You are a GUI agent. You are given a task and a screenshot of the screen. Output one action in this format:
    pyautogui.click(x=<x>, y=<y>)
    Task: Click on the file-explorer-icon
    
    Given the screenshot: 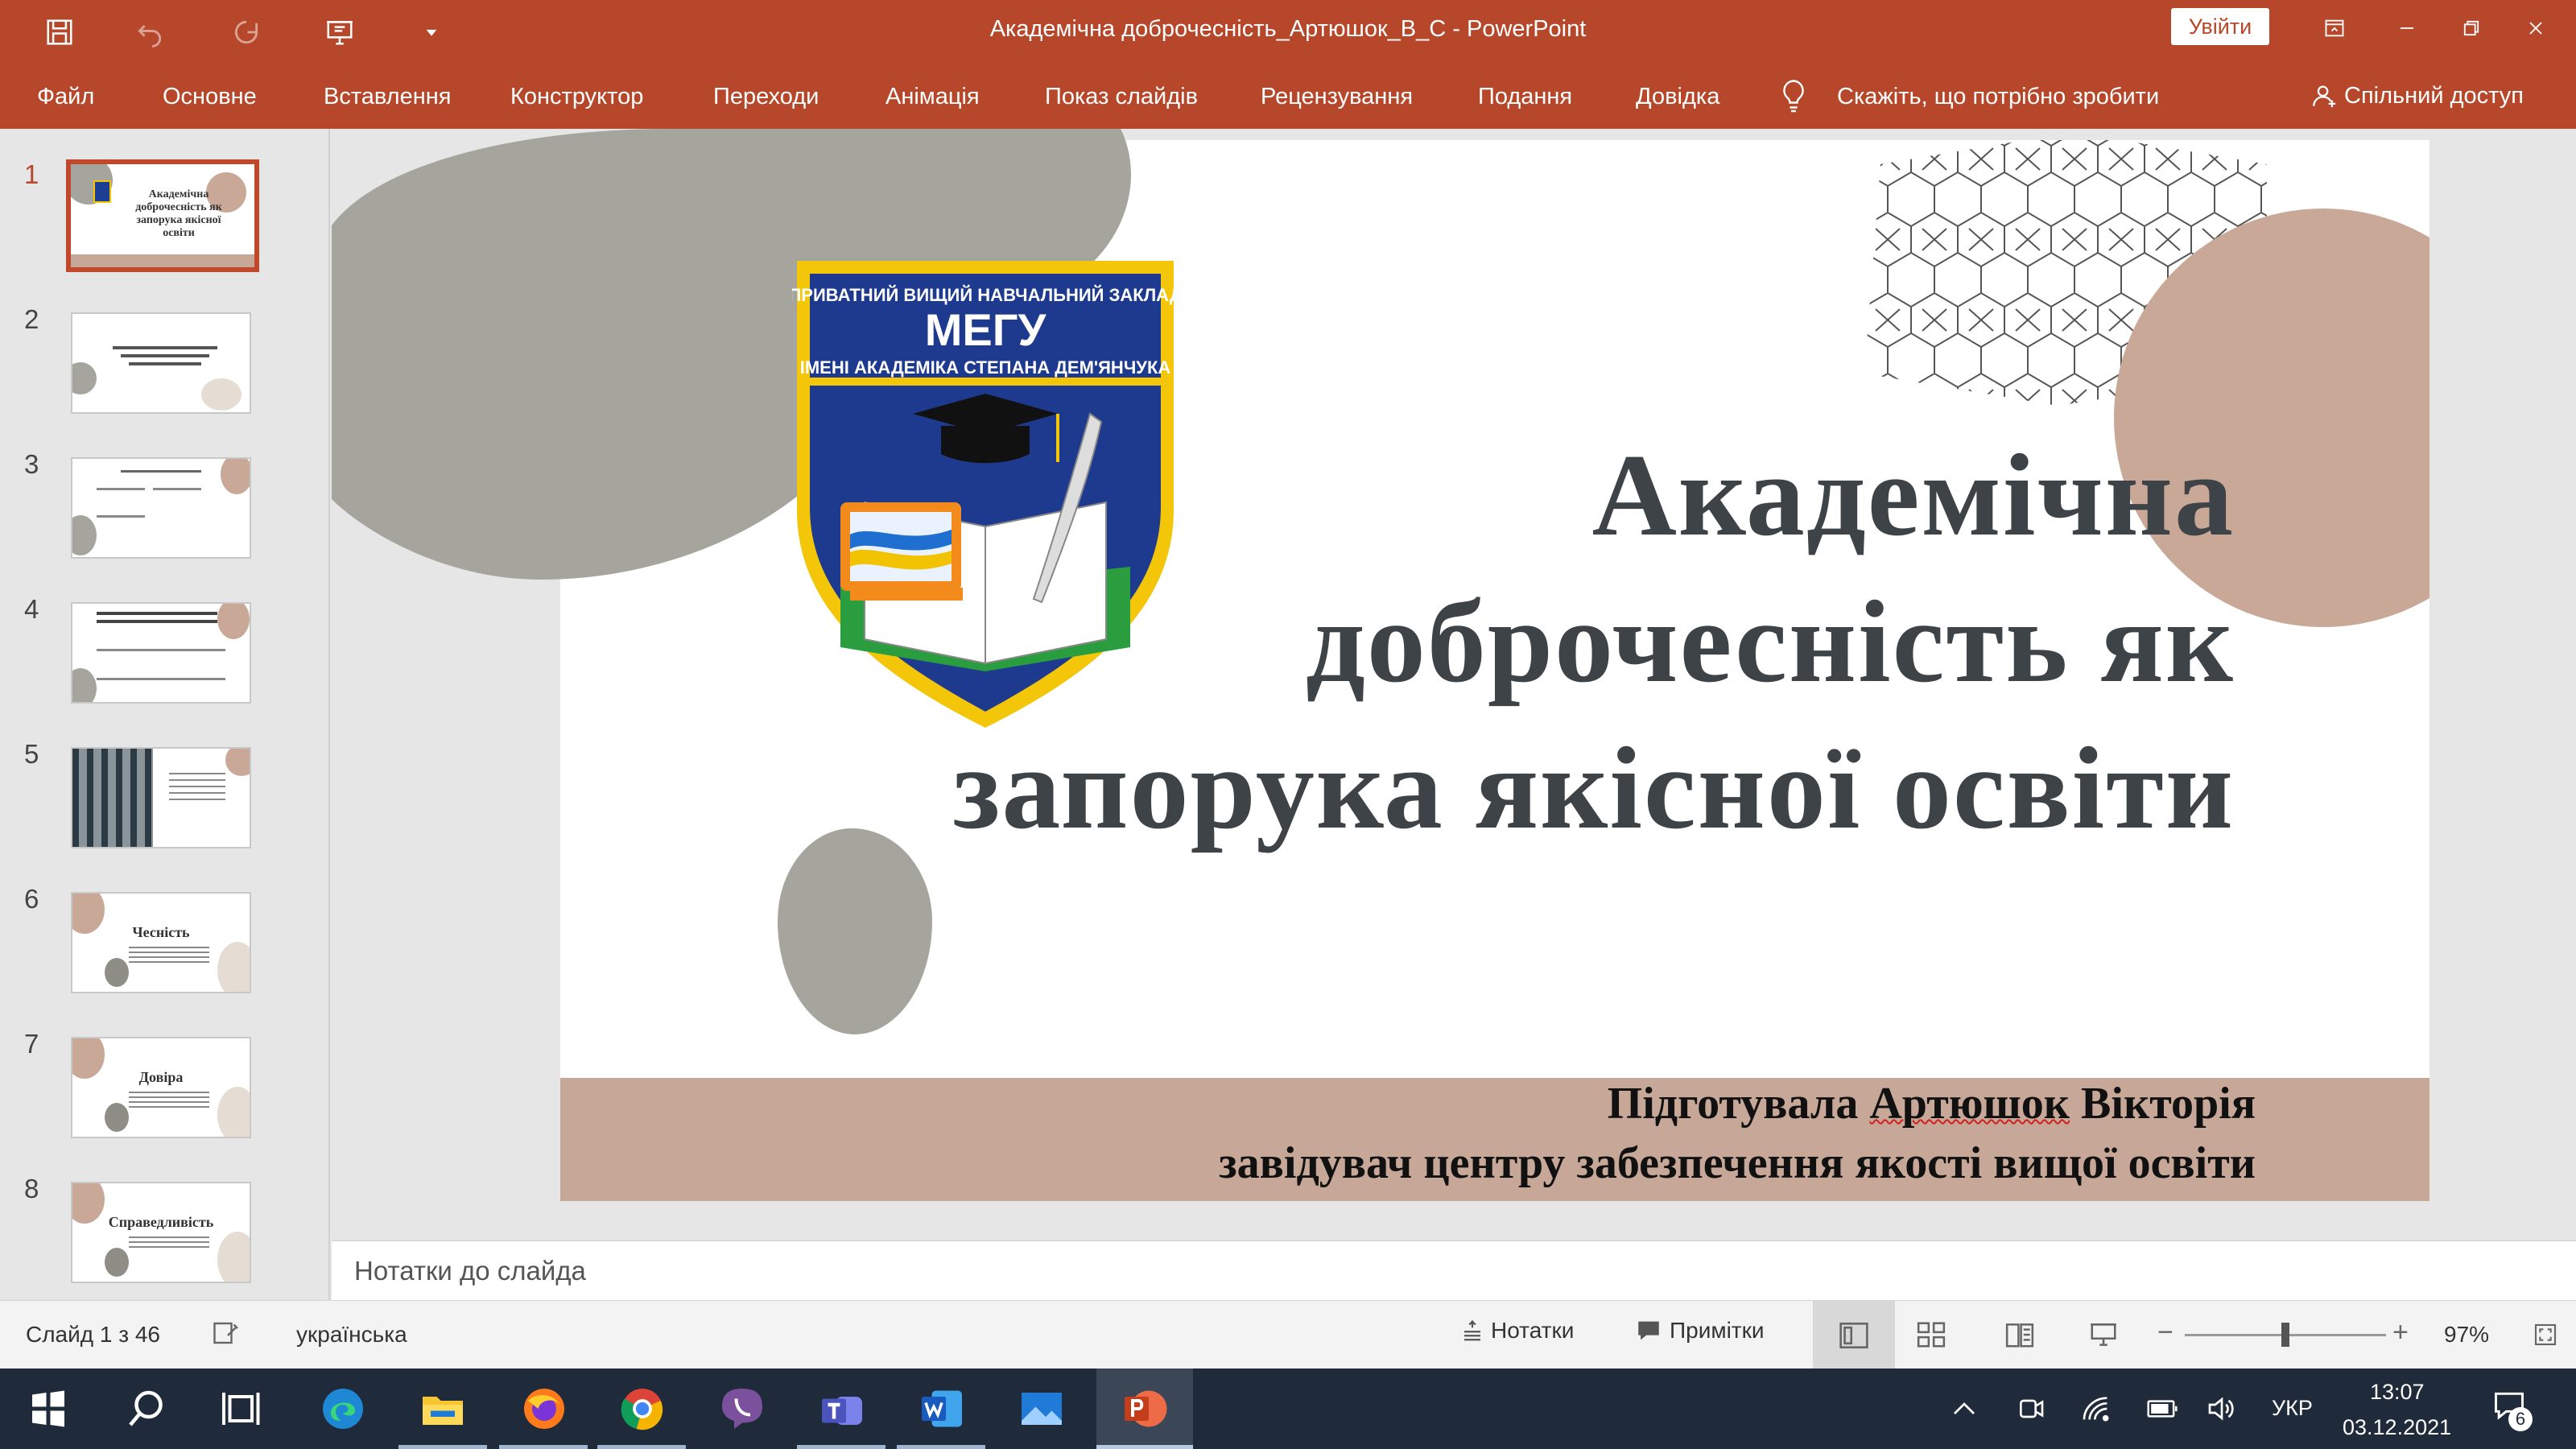 What is the action you would take?
    pyautogui.click(x=443, y=1409)
    